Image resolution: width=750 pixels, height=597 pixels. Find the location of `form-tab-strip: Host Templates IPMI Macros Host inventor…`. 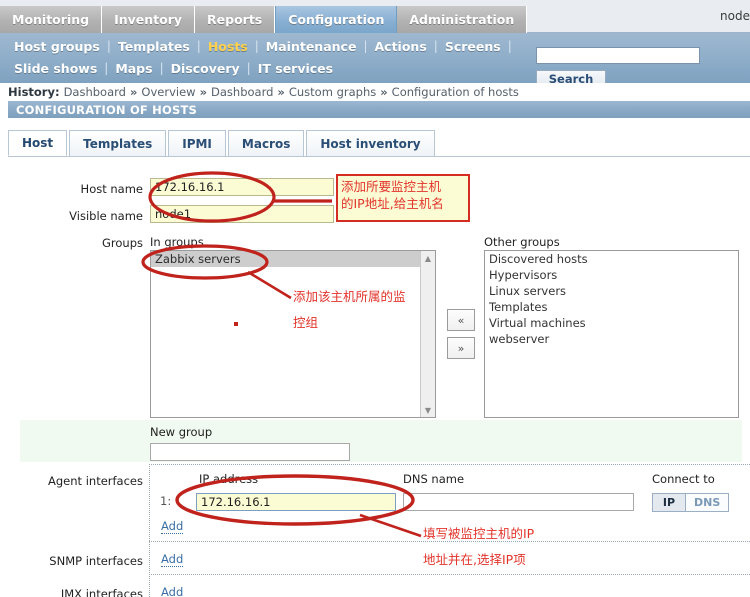

form-tab-strip: Host Templates IPMI Macros Host inventor… is located at coordinates (379, 143).